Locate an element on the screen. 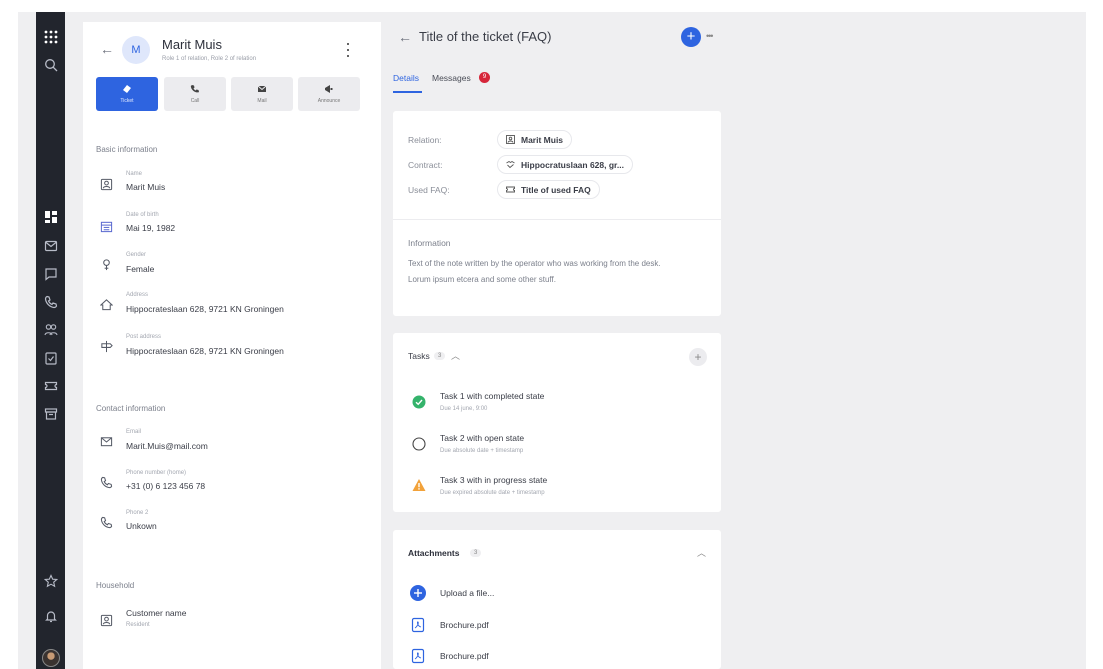 The width and height of the screenshot is (1103, 669). mail-button: Mail is located at coordinates (262, 94).